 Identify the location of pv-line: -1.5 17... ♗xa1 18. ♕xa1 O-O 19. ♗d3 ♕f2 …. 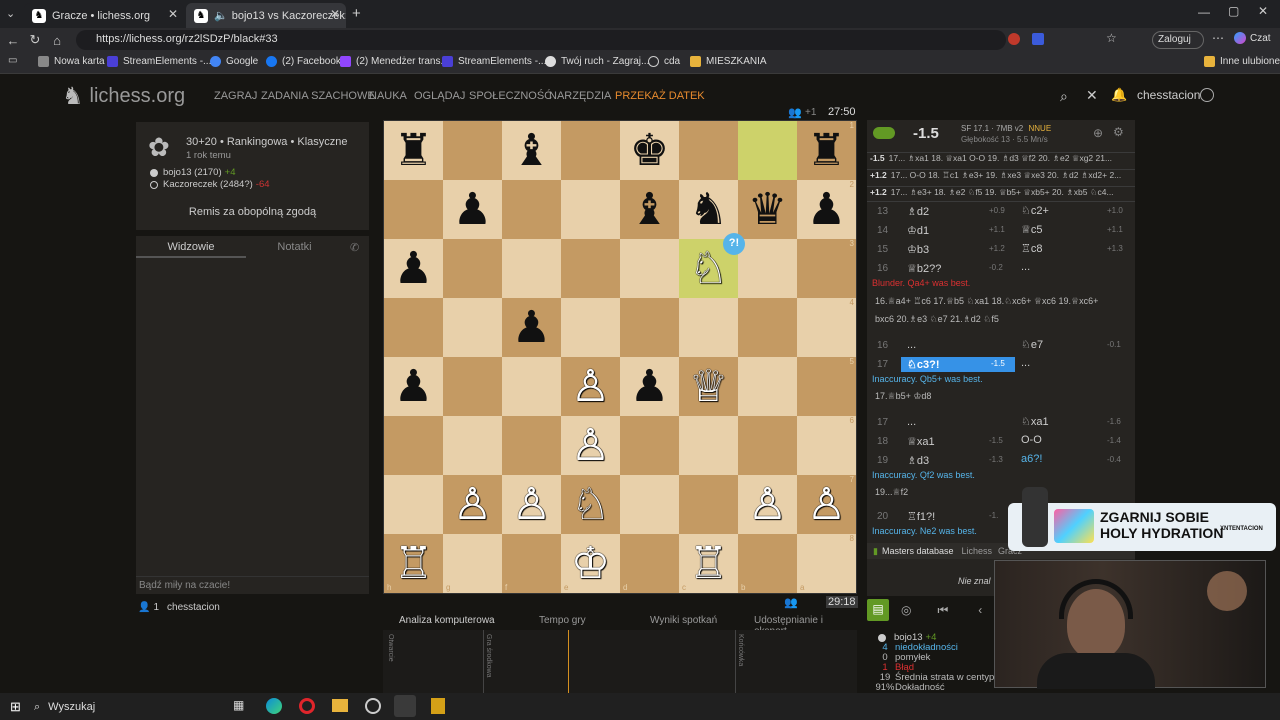
(1001, 160).